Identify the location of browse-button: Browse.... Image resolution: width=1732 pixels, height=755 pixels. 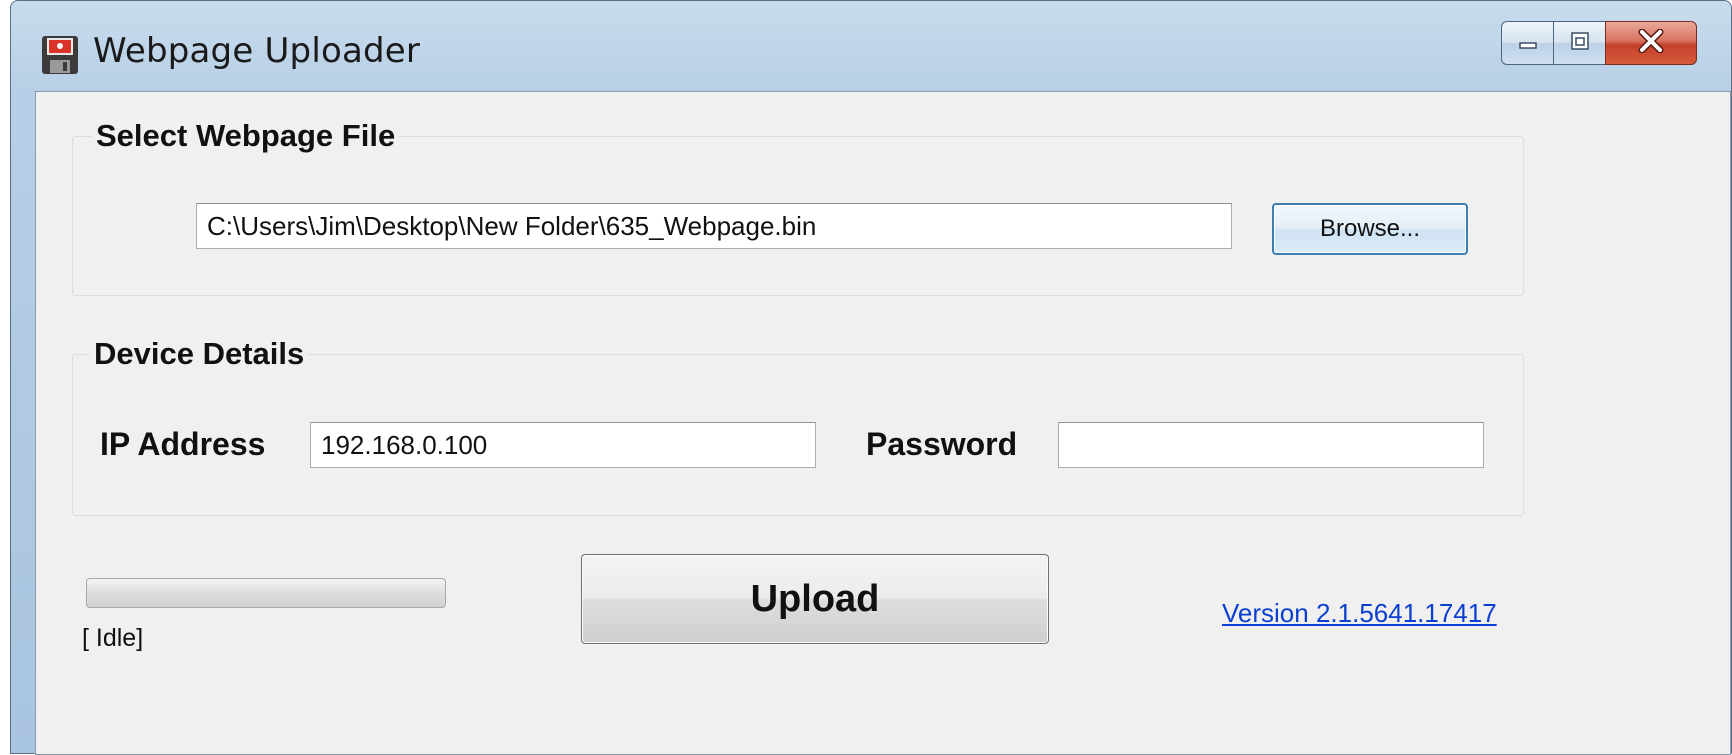
(1370, 229).